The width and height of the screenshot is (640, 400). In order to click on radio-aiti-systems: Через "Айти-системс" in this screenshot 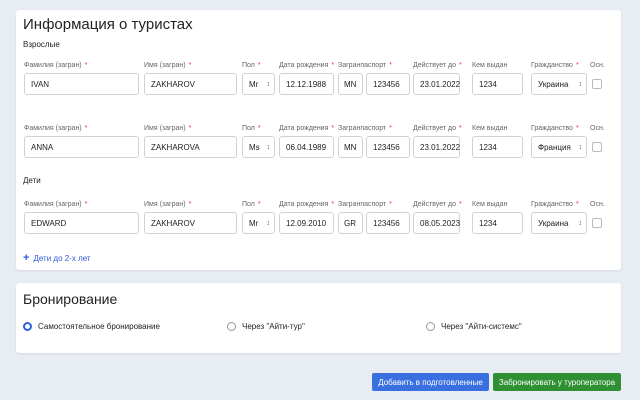, I will do `click(474, 326)`.